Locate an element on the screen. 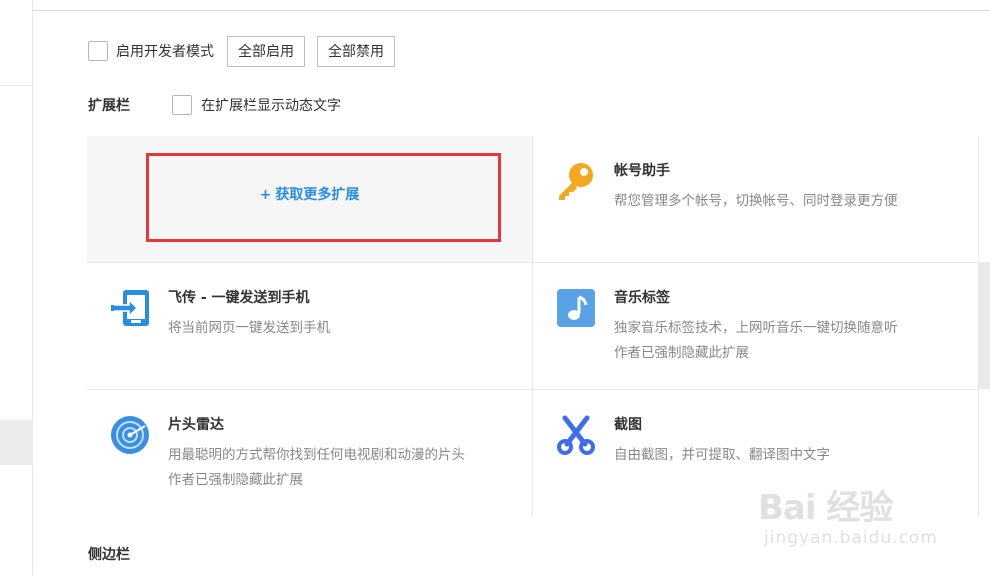  nav-divider is located at coordinates (16, 85).